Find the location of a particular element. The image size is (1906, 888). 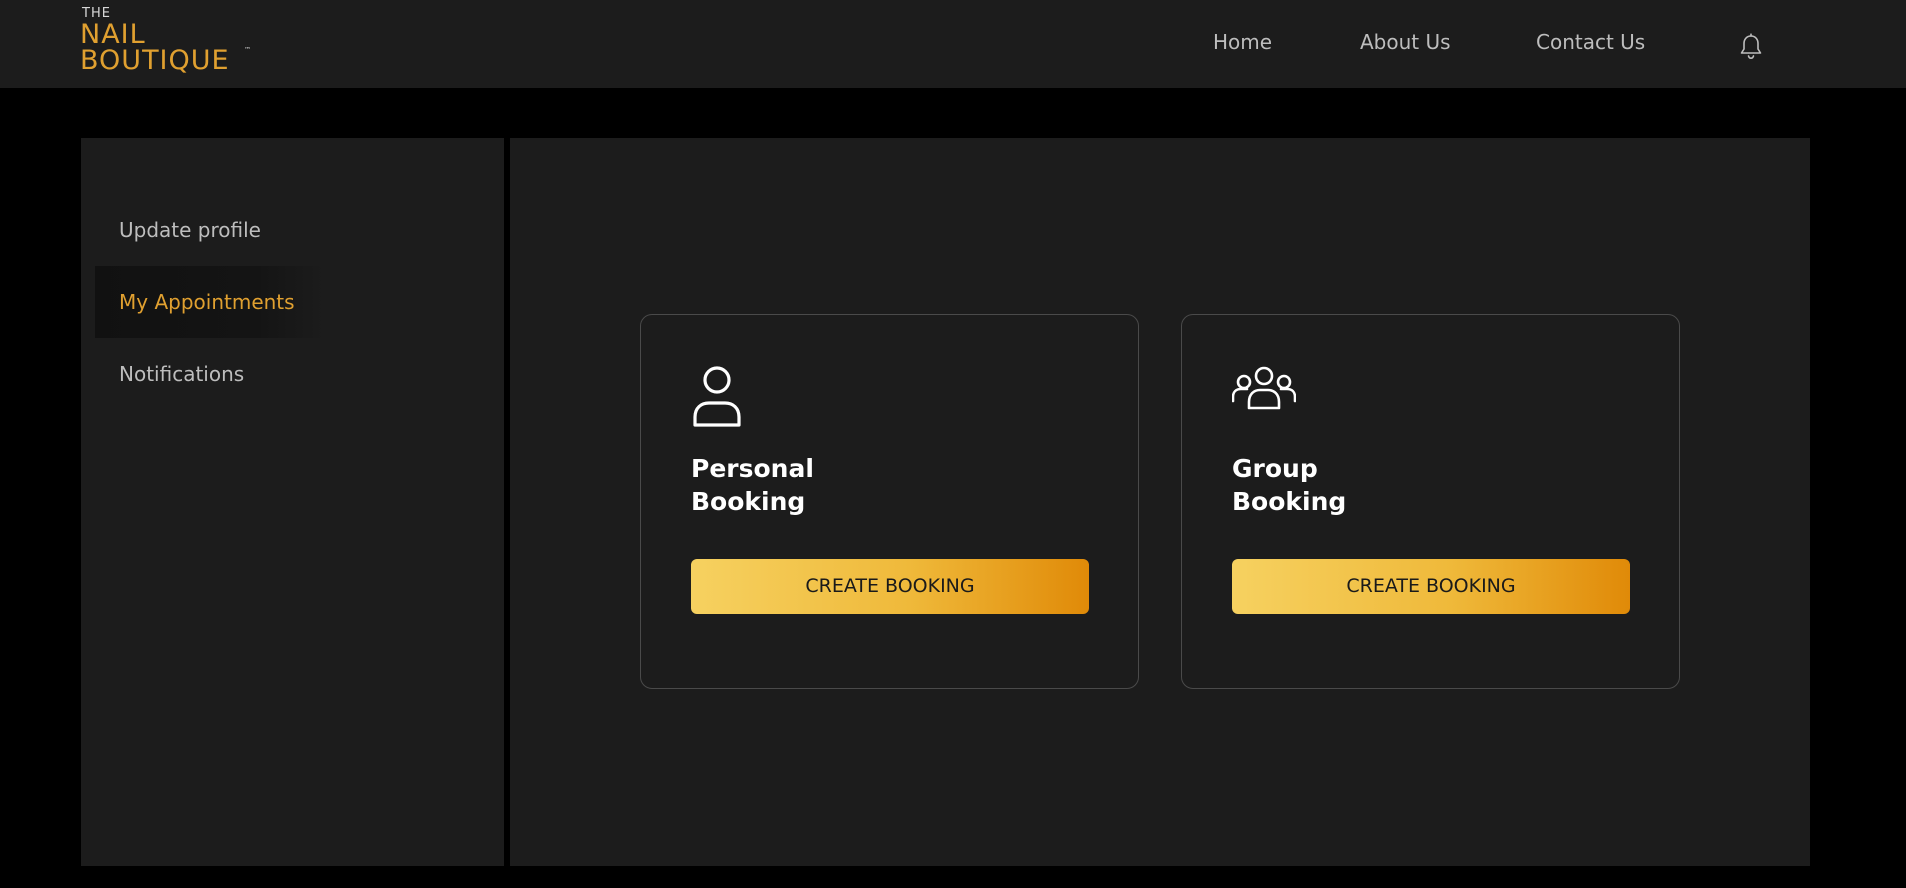

create-group-booking-button: CREATE BOOKING is located at coordinates (1431, 586).